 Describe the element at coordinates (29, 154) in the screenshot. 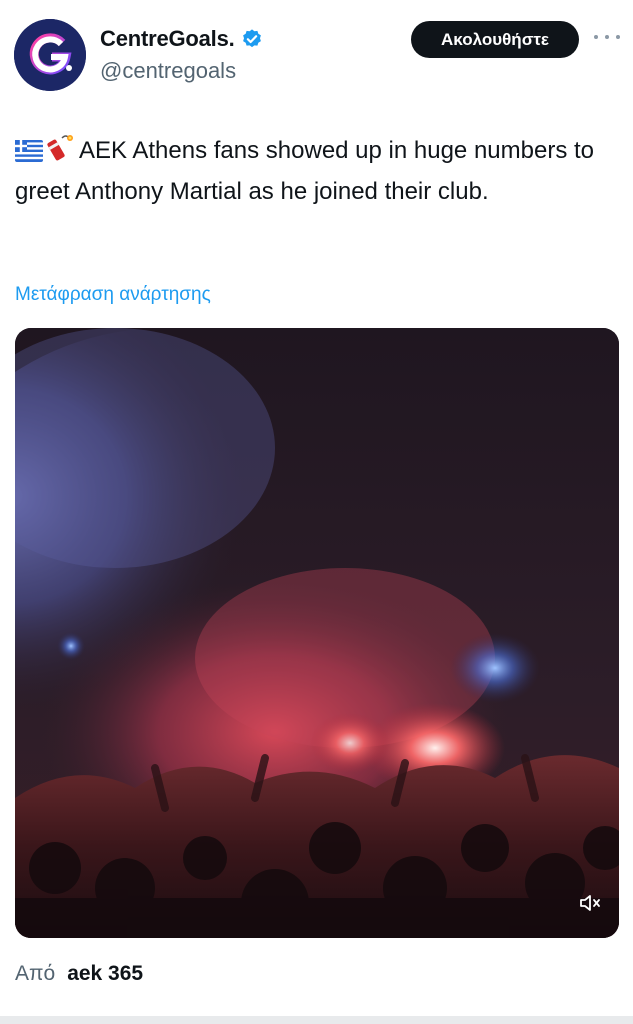

I see `greek-flag-icon` at that location.